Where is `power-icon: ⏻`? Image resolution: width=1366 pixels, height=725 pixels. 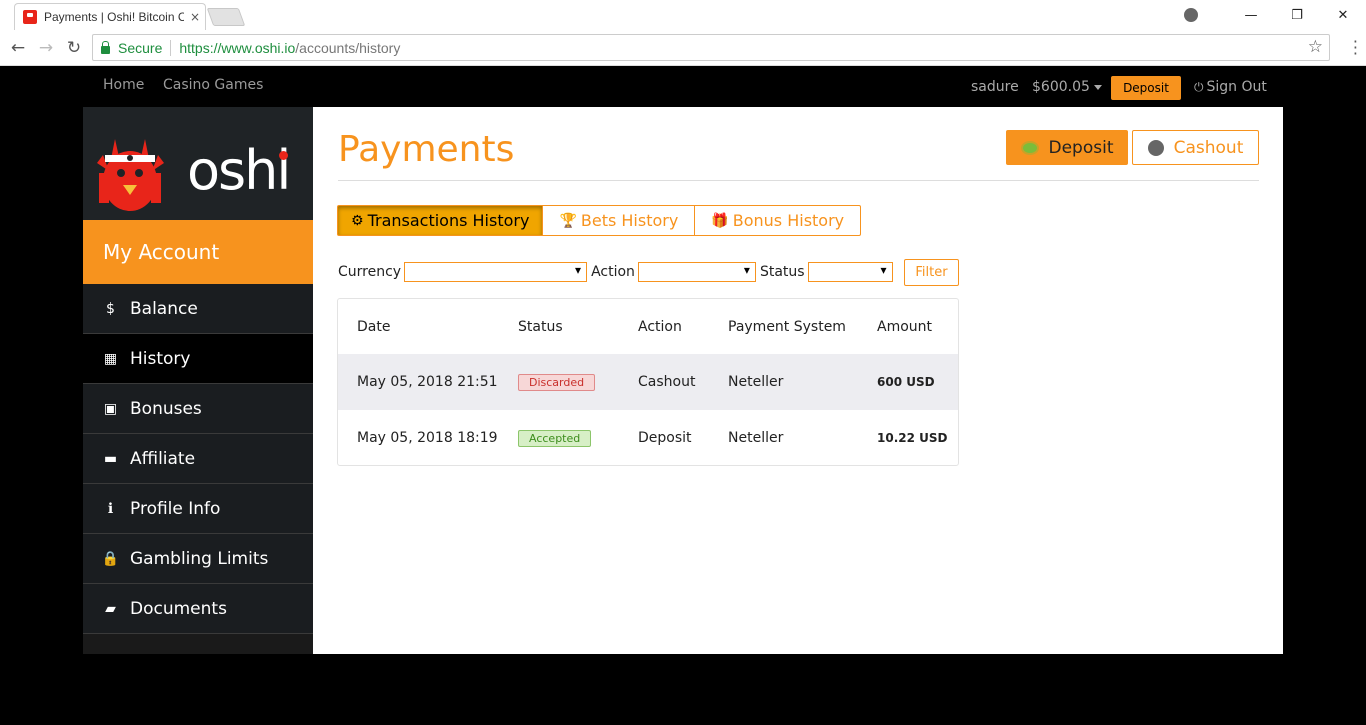
power-icon: ⏻ is located at coordinates (1199, 87).